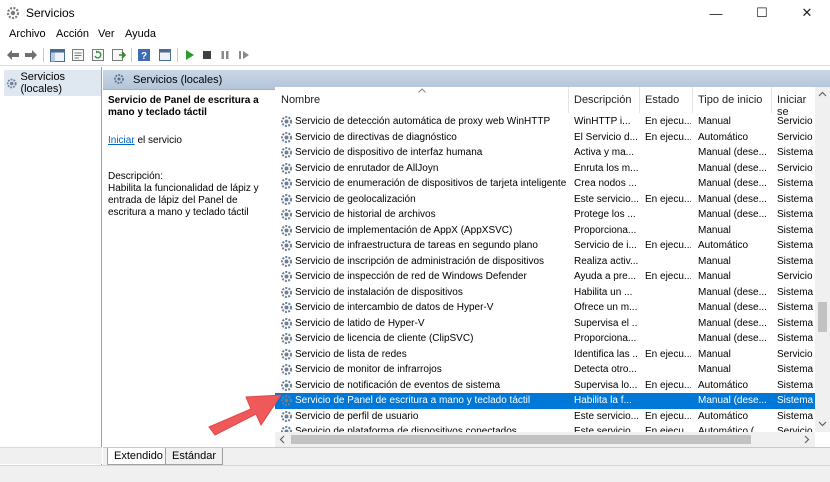  I want to click on maximize-button: ☐, so click(762, 13).